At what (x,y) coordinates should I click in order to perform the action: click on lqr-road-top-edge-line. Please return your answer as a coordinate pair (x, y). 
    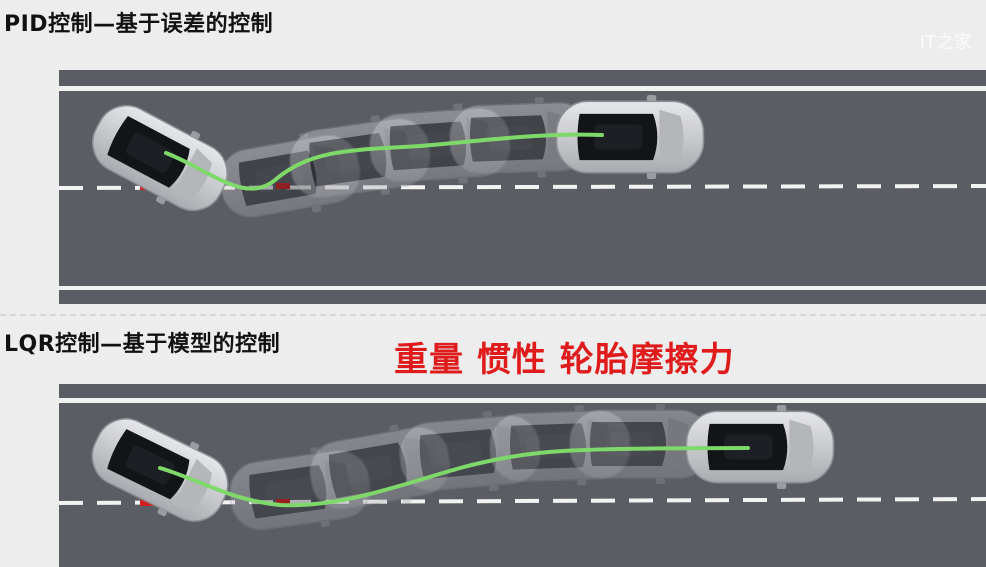
    Looking at the image, I should click on (522, 400).